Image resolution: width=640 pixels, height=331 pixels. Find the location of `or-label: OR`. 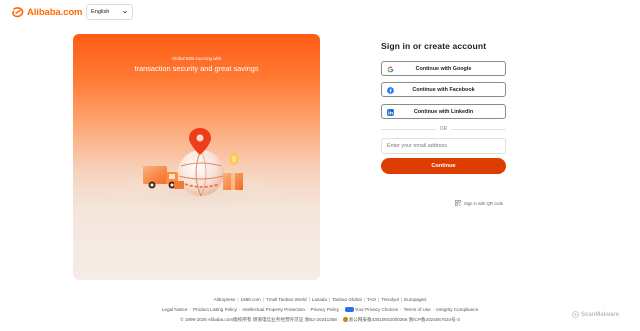

or-label: OR is located at coordinates (443, 129).